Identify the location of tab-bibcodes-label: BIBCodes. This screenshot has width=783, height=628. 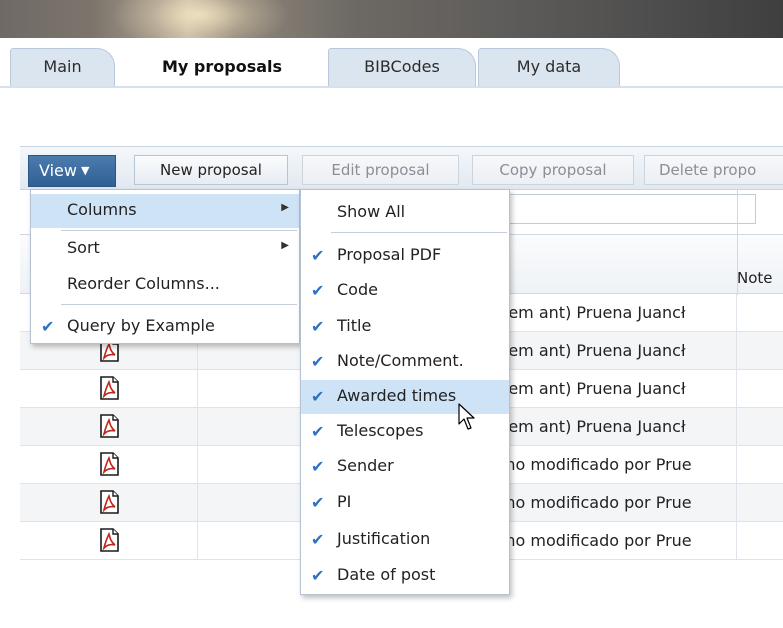
(402, 66).